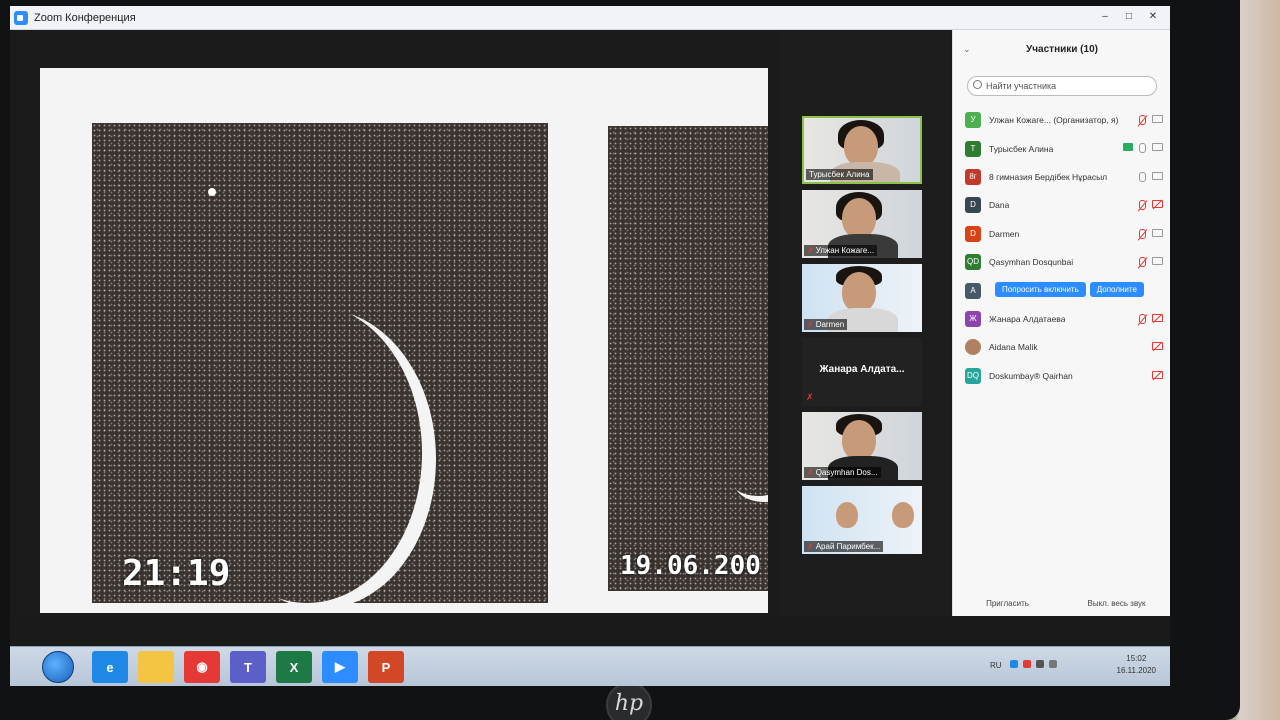 The height and width of the screenshot is (720, 1280). Describe the element at coordinates (1014, 664) in the screenshot. I see `help-icon` at that location.